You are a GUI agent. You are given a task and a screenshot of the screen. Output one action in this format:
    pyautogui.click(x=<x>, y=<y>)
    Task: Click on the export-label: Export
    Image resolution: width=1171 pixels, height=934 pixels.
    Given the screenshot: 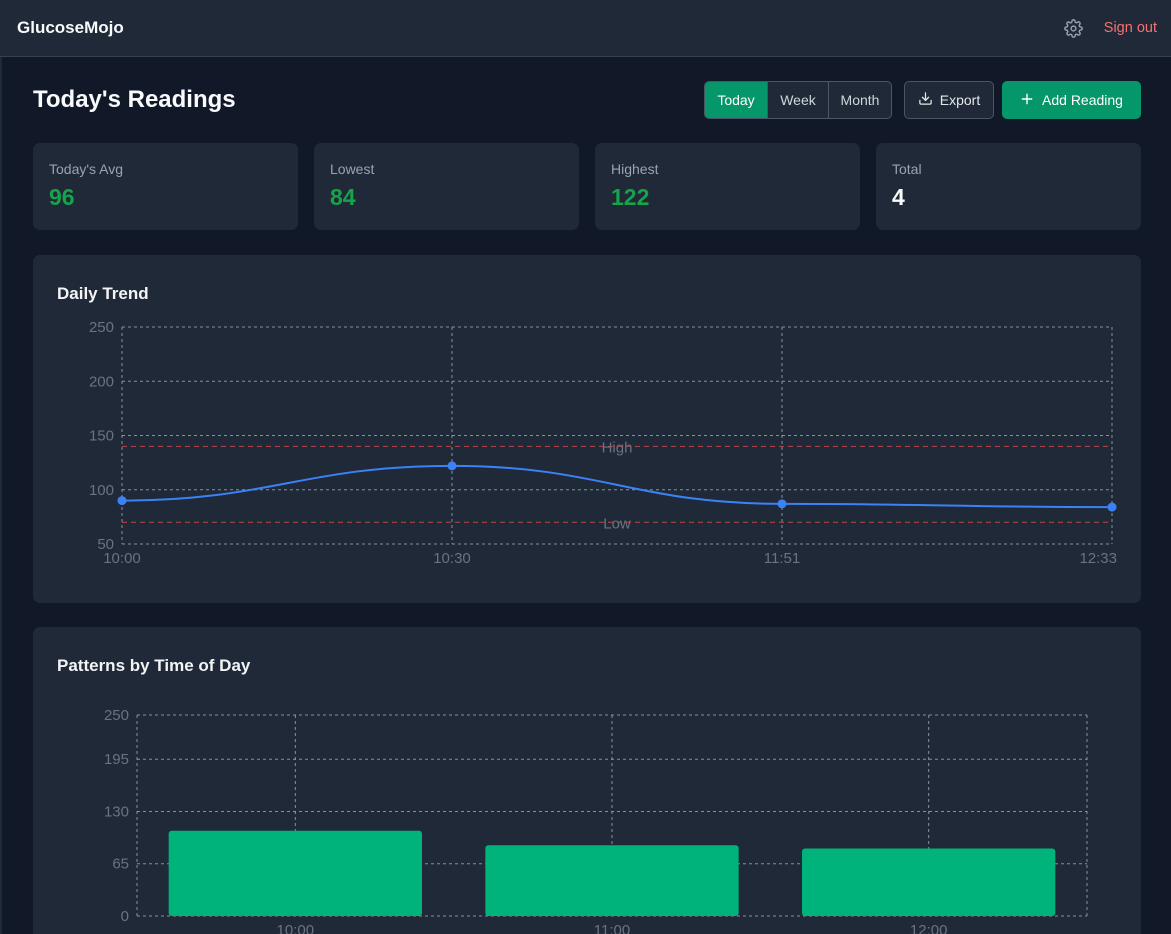 What is the action you would take?
    pyautogui.click(x=960, y=100)
    